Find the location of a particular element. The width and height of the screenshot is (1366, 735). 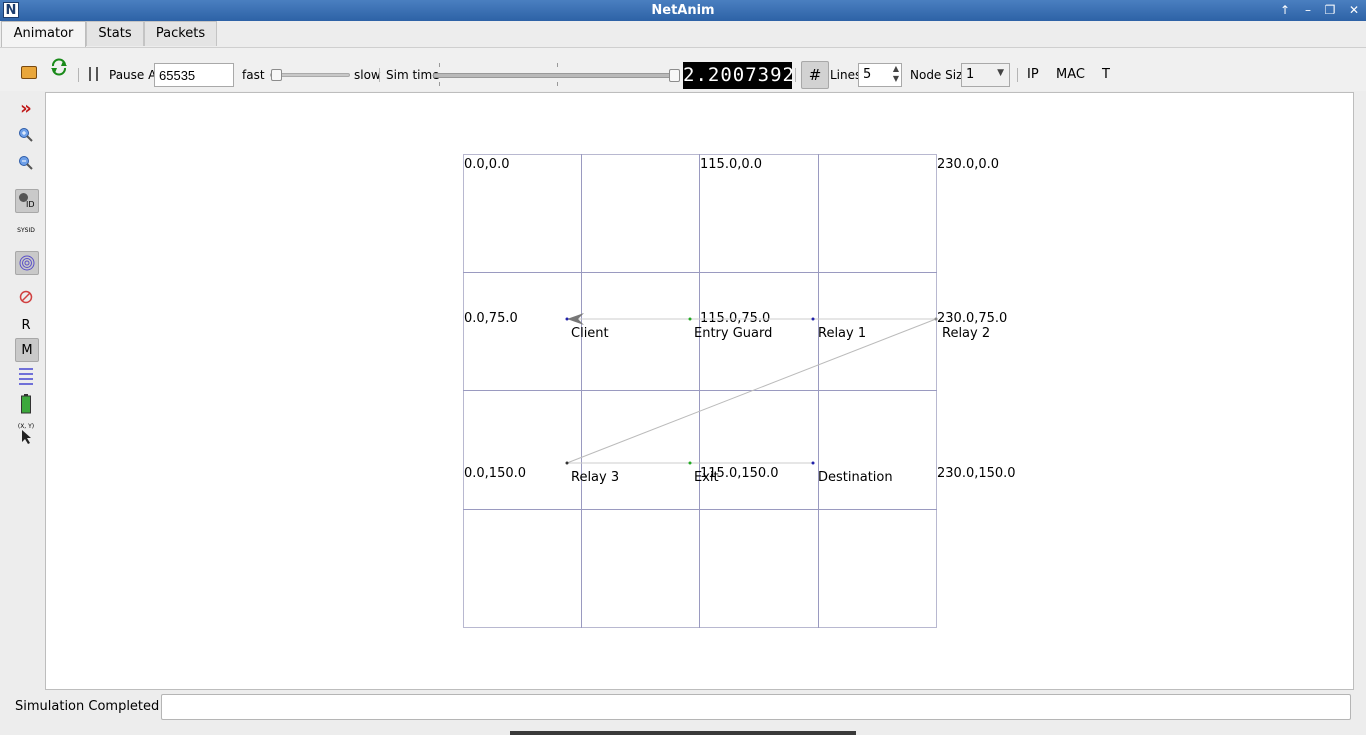

speed-slider is located at coordinates (310, 75).